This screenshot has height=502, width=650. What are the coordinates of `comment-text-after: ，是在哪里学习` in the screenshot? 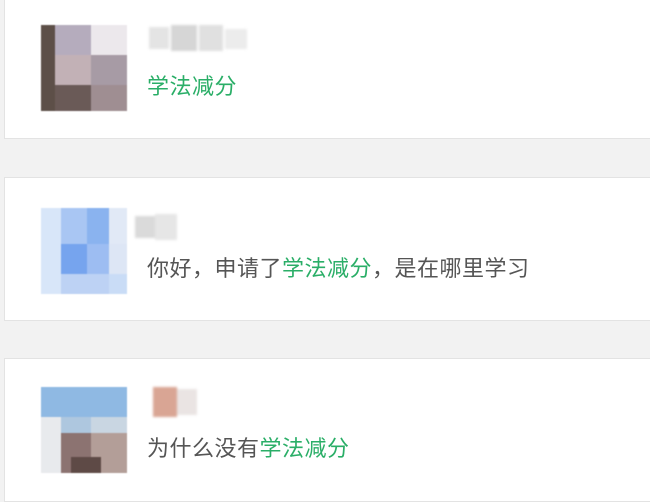 It's located at (451, 269).